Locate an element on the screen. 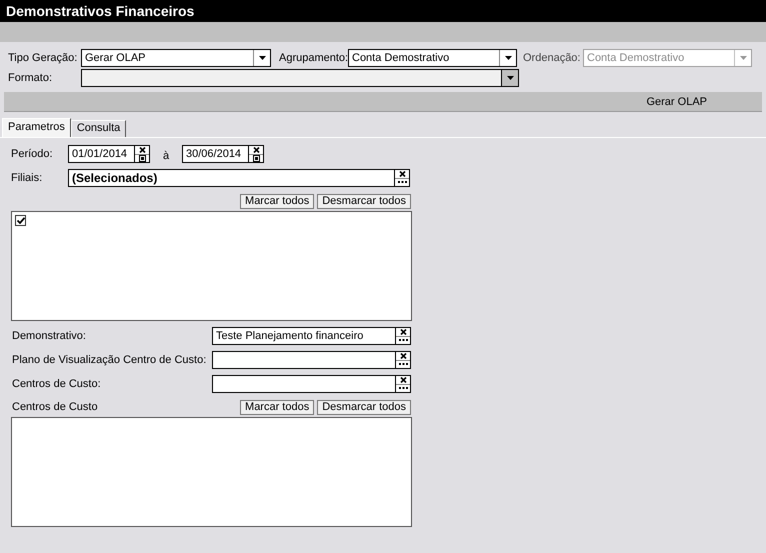 The image size is (766, 553). dropdown-field: Gerar OLAP is located at coordinates (176, 58).